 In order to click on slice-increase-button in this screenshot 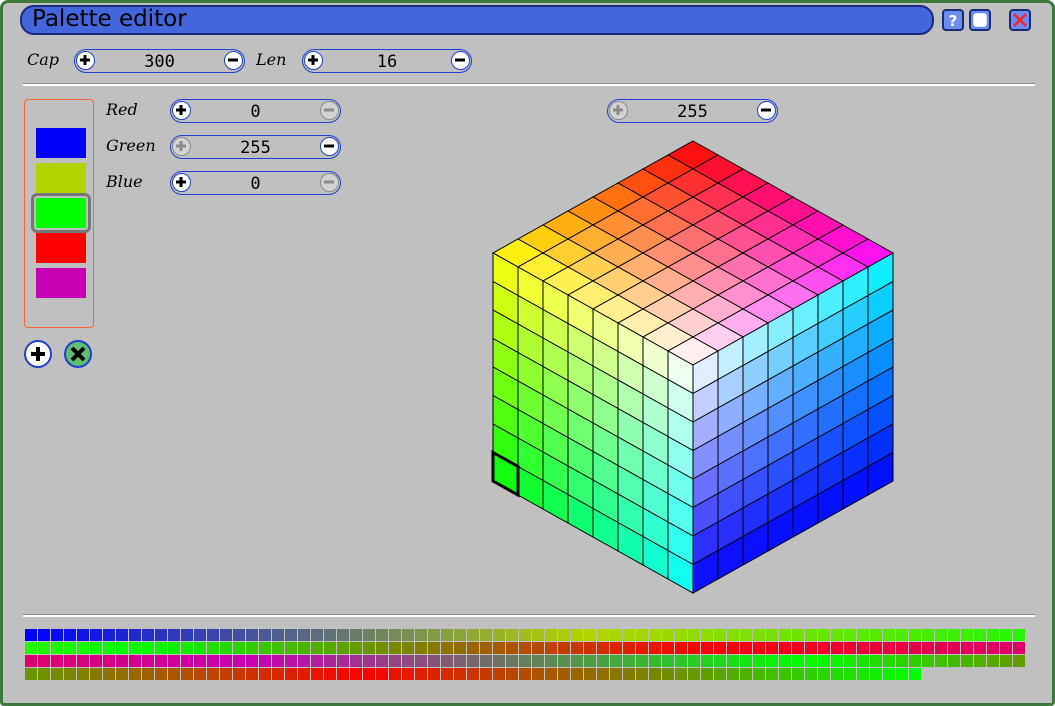, I will do `click(618, 110)`.